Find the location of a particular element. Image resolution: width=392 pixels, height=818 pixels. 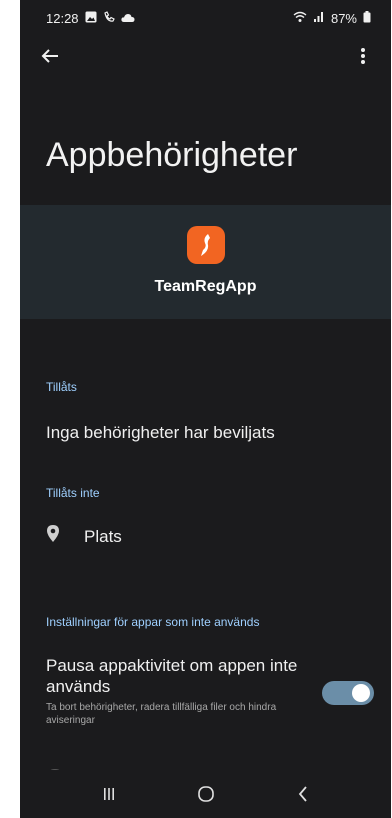

status-time: 12:28 is located at coordinates (62, 18).